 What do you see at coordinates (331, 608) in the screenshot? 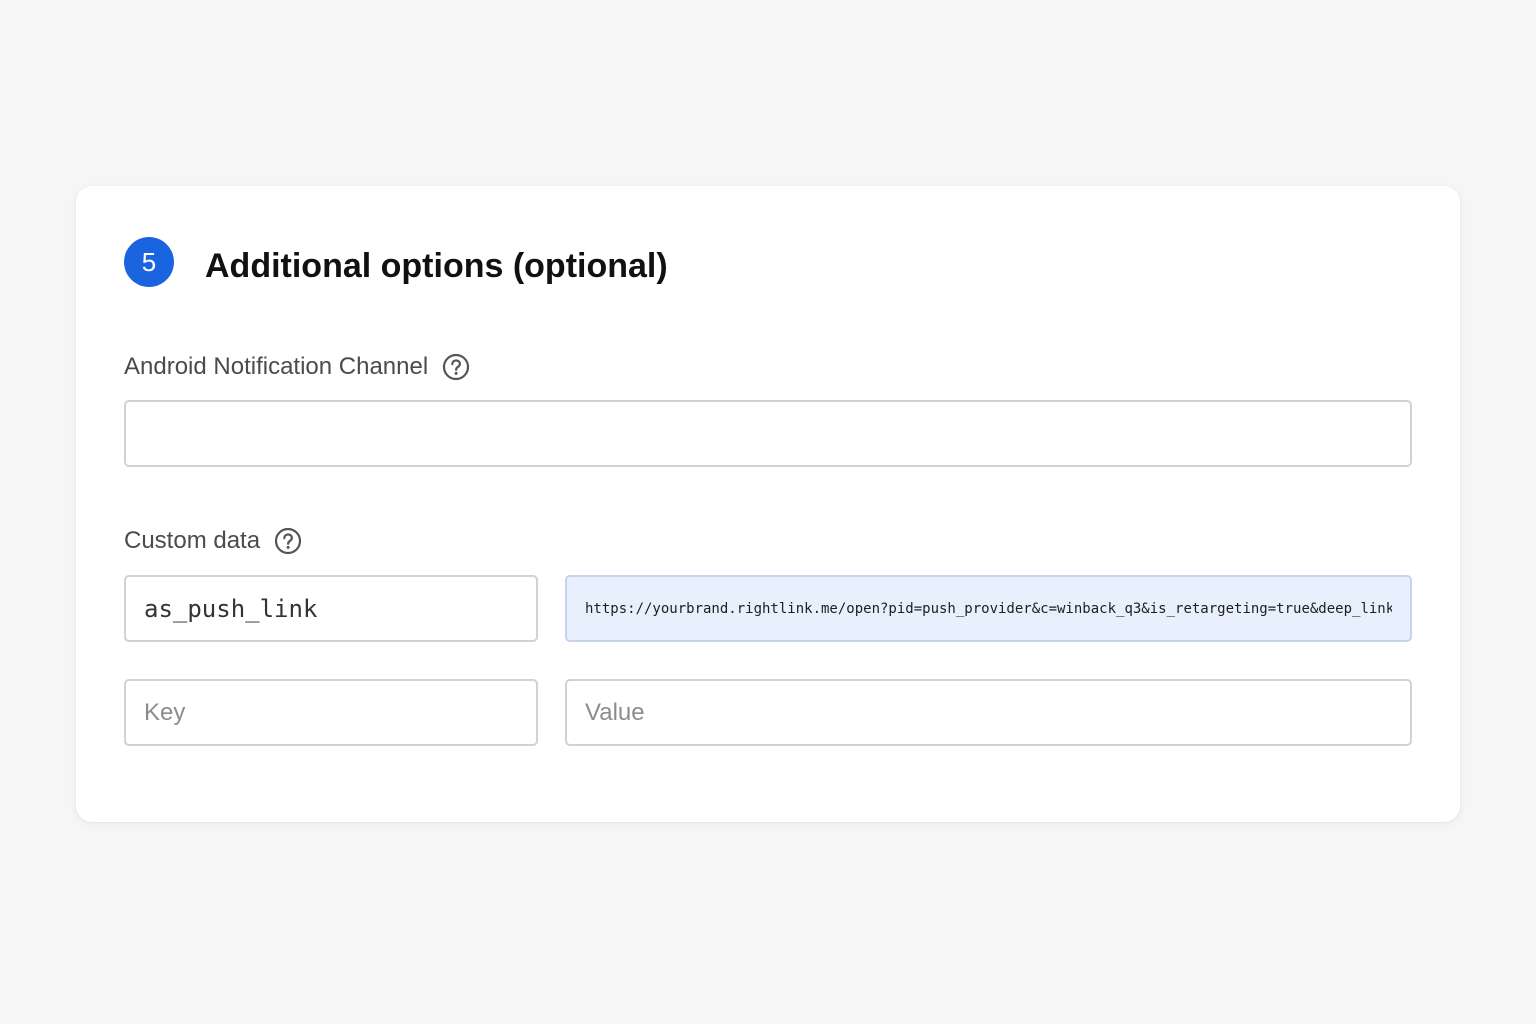
I see `custom-data-key-input` at bounding box center [331, 608].